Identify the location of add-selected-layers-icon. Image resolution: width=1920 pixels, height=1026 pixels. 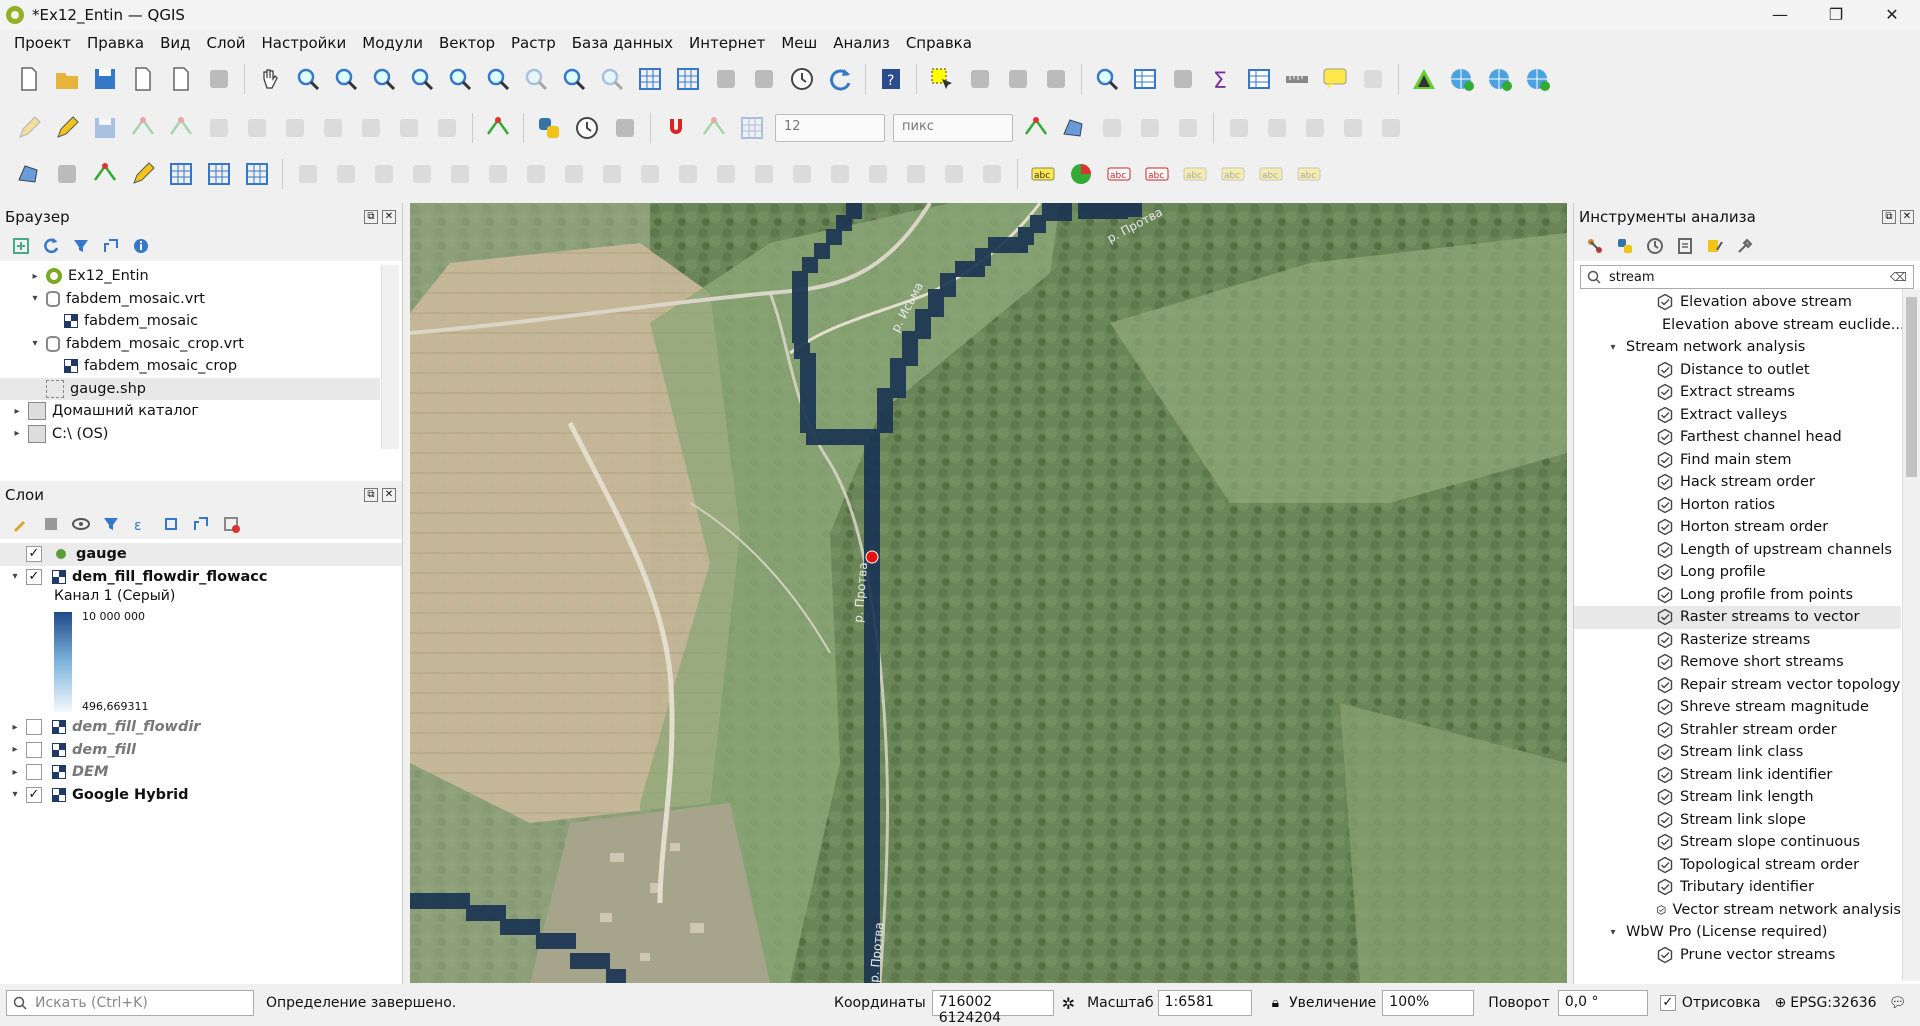
(21, 246).